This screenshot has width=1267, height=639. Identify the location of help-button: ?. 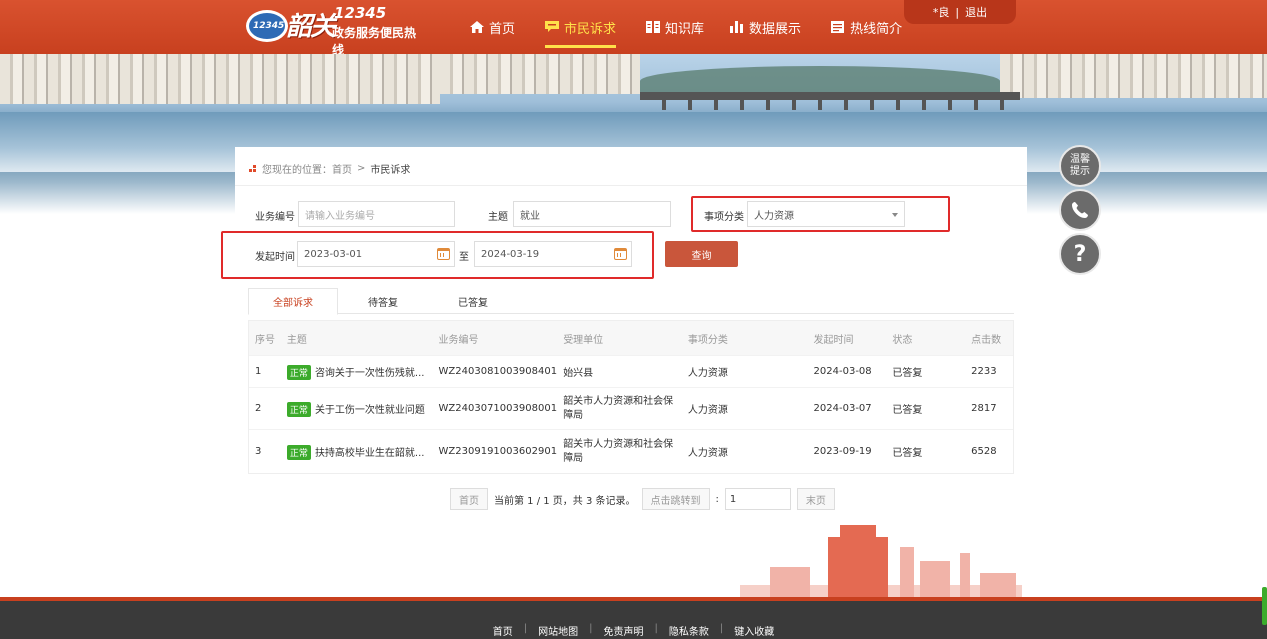
(1080, 254).